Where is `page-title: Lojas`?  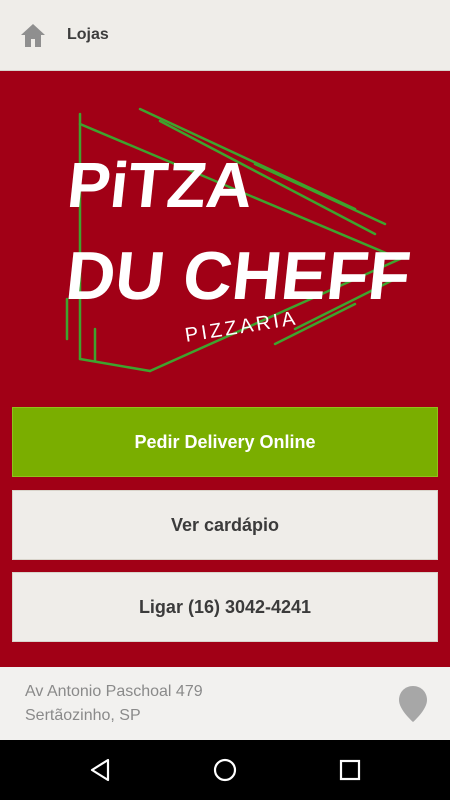
page-title: Lojas is located at coordinates (88, 34).